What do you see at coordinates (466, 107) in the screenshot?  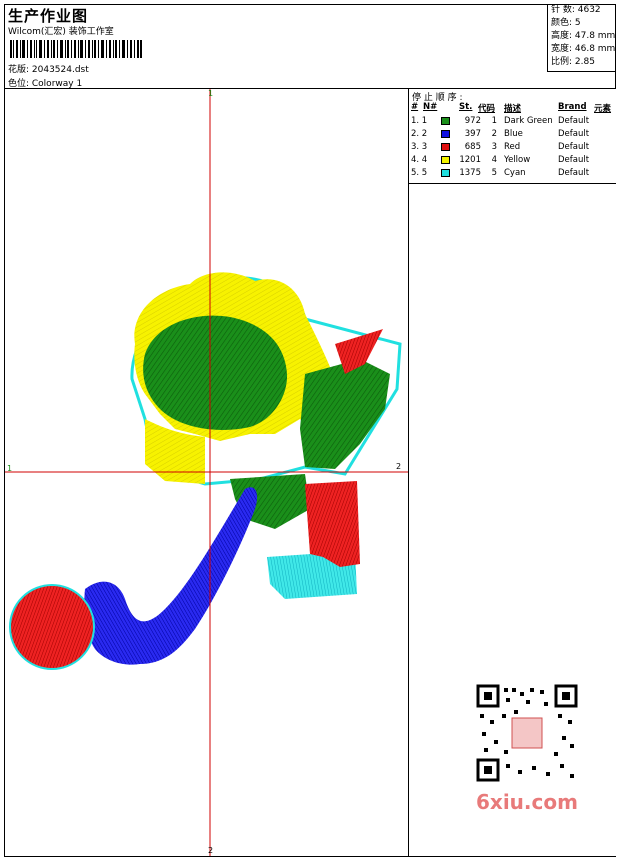 I see `col-stitches: St.` at bounding box center [466, 107].